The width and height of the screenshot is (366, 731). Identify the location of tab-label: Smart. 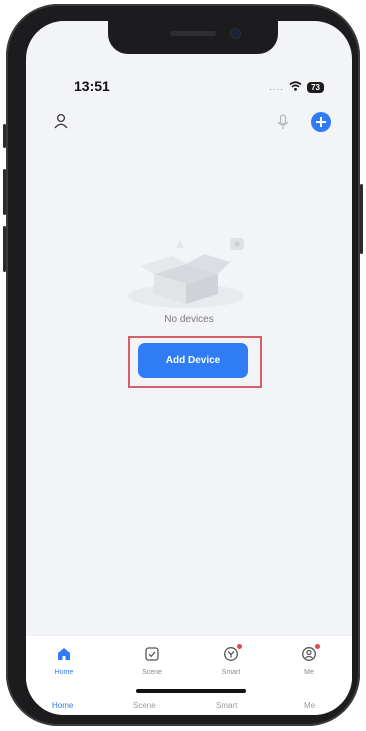
(231, 672).